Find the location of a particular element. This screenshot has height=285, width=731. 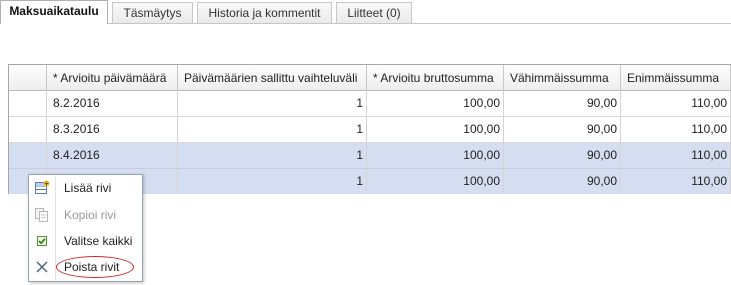

table-row: 8.3.2016 1 100,00 90,00 110,00 is located at coordinates (370, 130).